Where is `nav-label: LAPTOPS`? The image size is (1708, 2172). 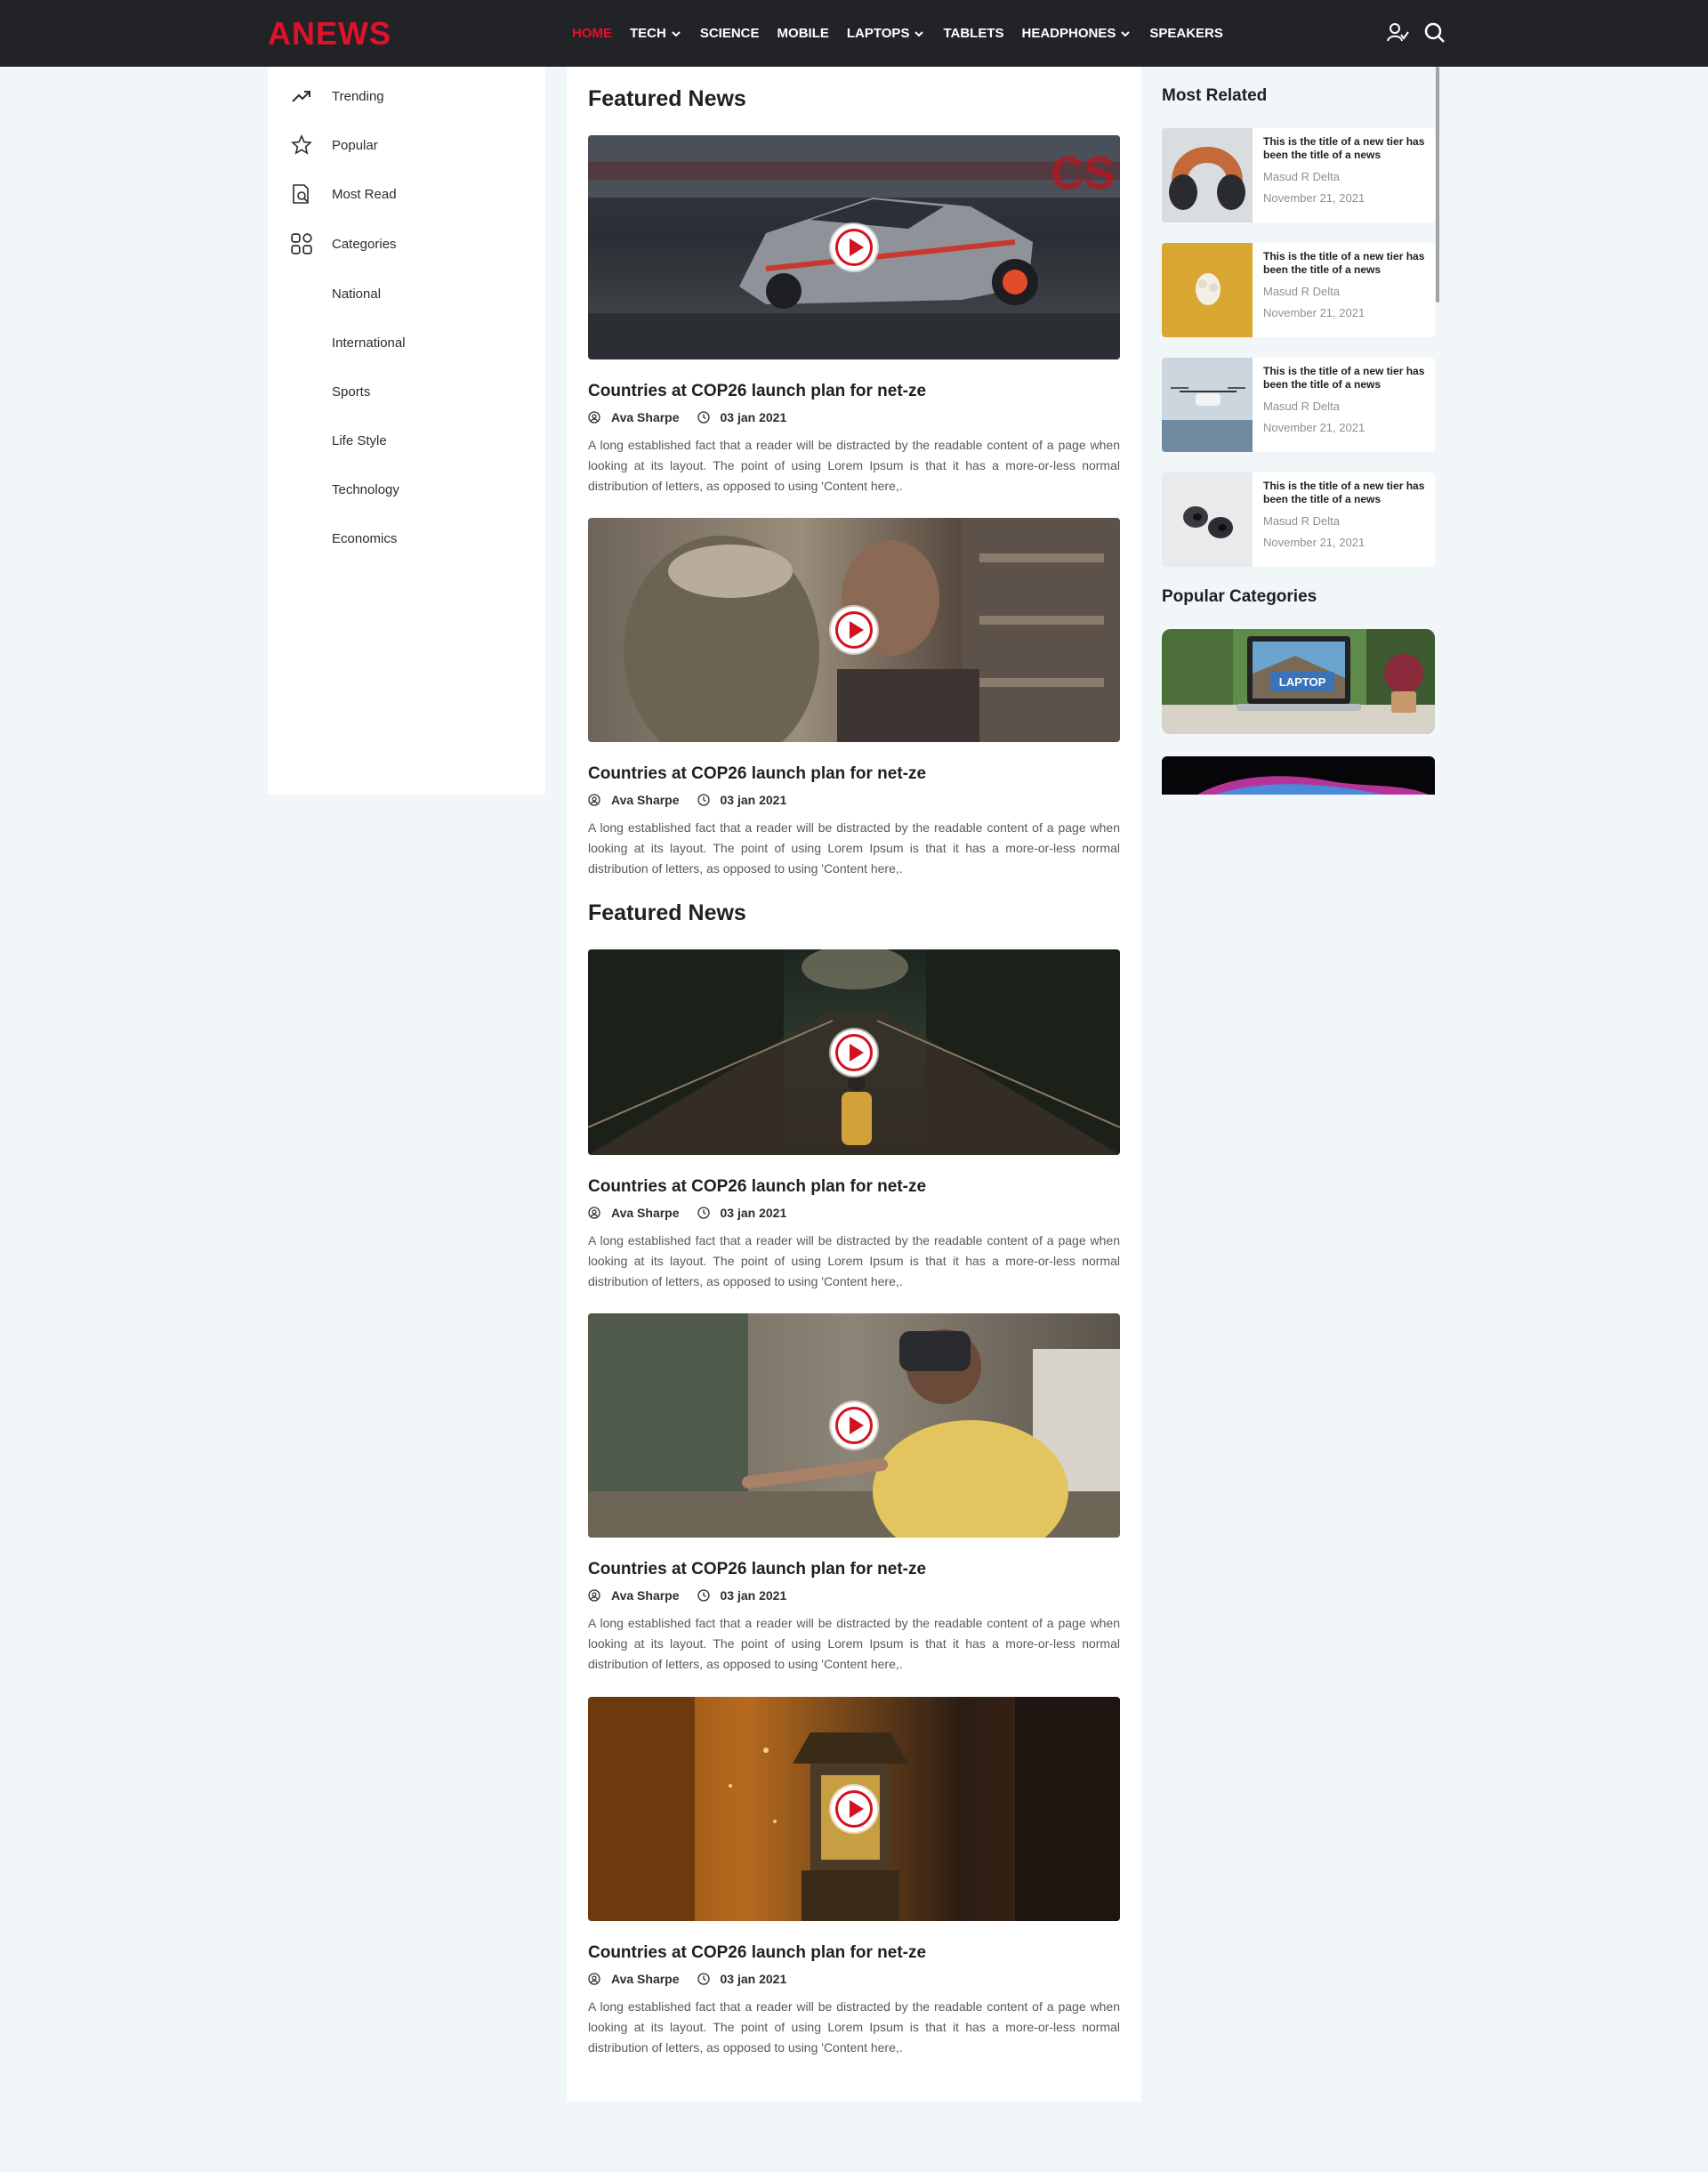
nav-label: LAPTOPS is located at coordinates (878, 33).